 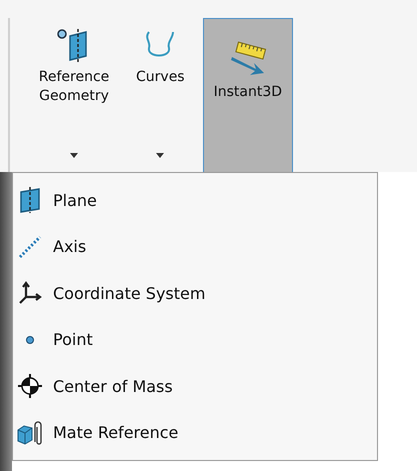 What do you see at coordinates (248, 95) in the screenshot?
I see `ribbon-button: Instant3D` at bounding box center [248, 95].